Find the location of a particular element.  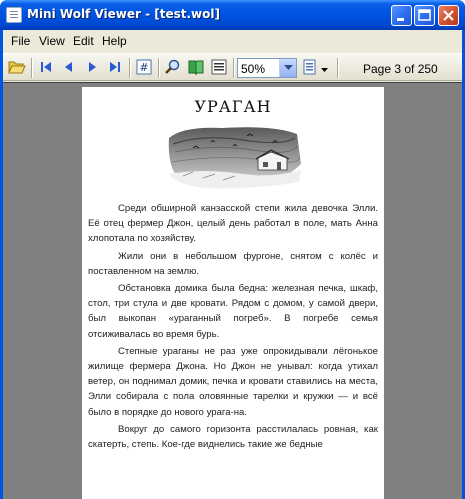

find-icon is located at coordinates (173, 68).